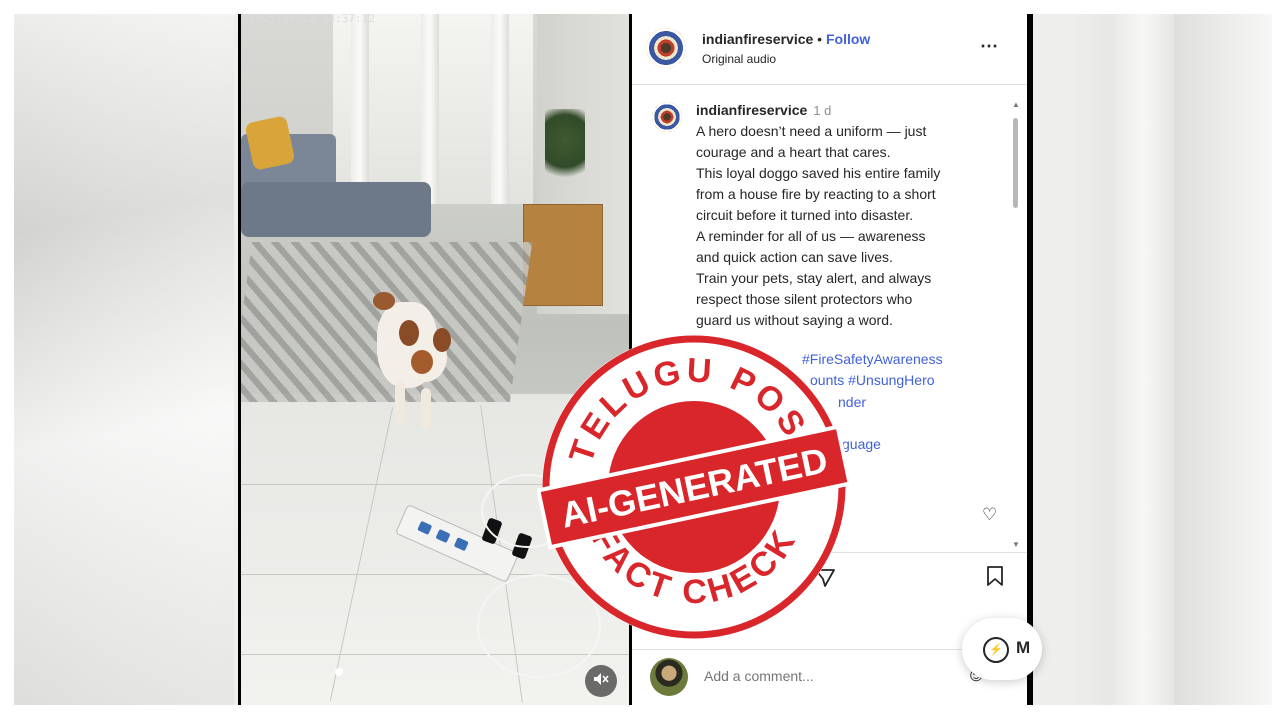 The image size is (1285, 720). Describe the element at coordinates (989, 46) in the screenshot. I see `more-options-icon: ⋯` at that location.